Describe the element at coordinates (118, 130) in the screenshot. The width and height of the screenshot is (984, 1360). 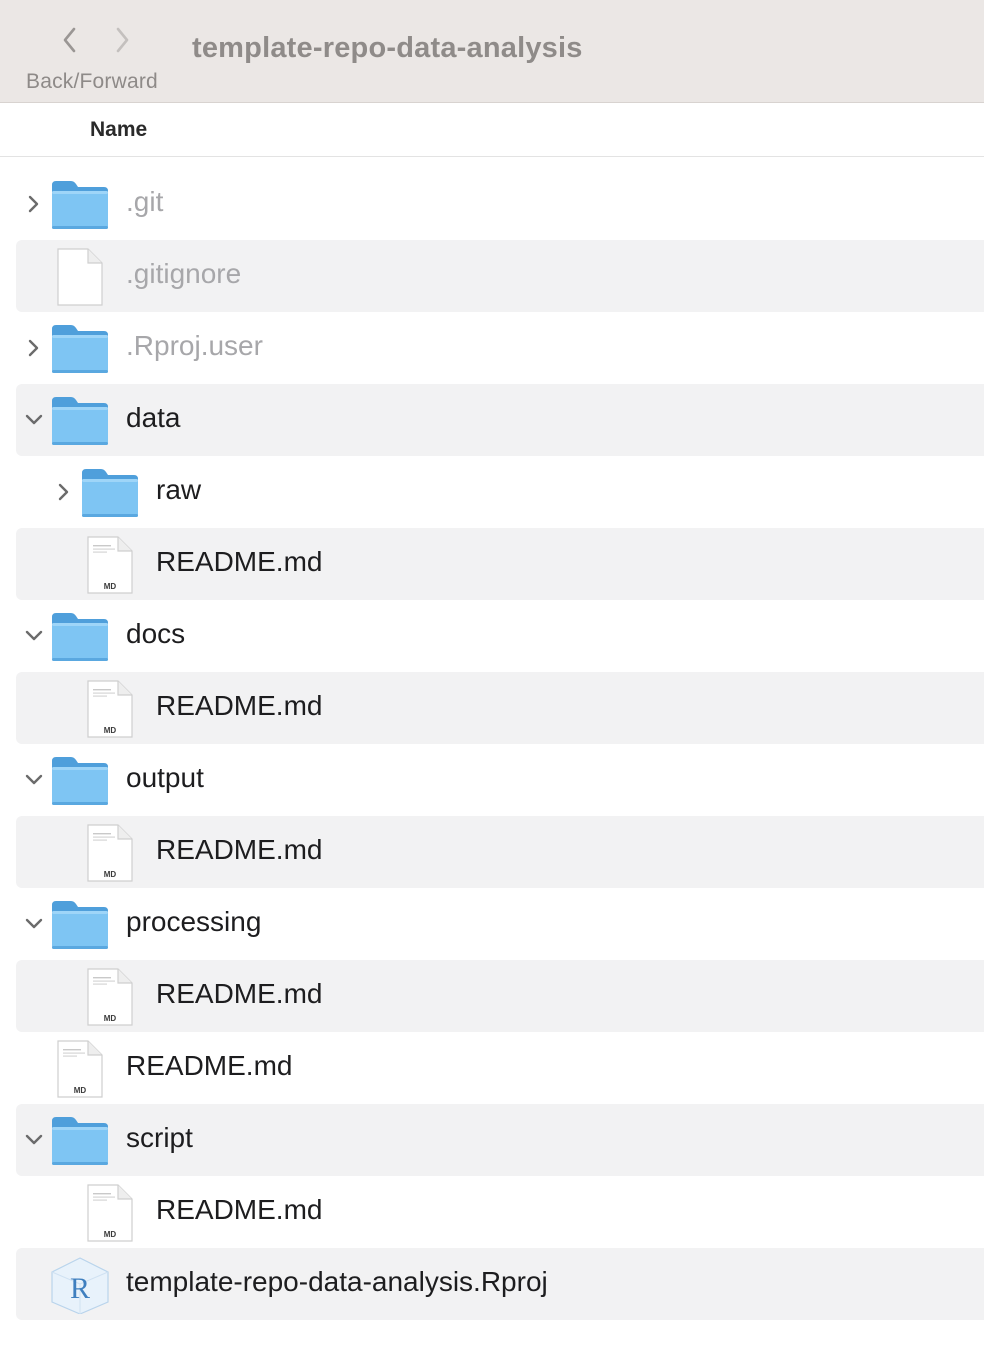
I see `column-header-name: Name` at that location.